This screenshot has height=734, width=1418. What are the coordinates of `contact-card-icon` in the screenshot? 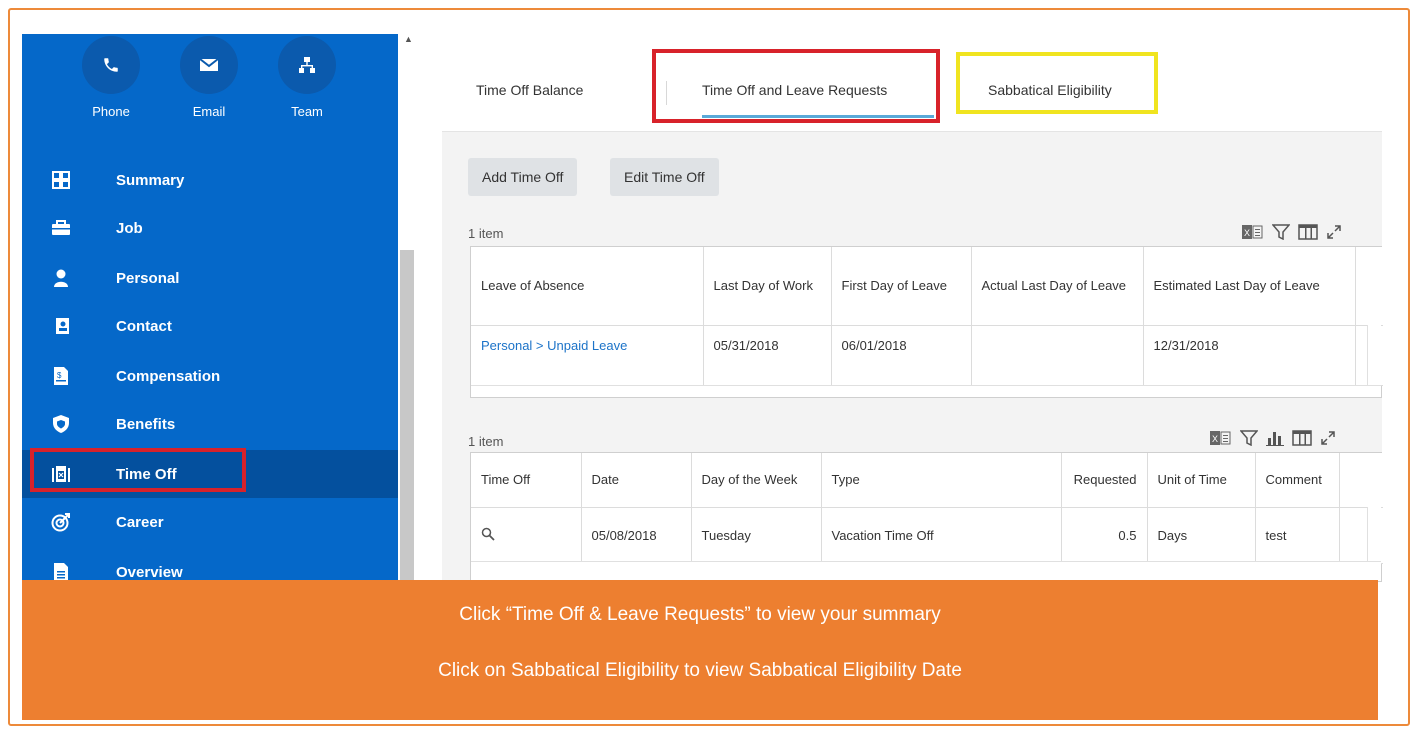 It's located at (61, 326).